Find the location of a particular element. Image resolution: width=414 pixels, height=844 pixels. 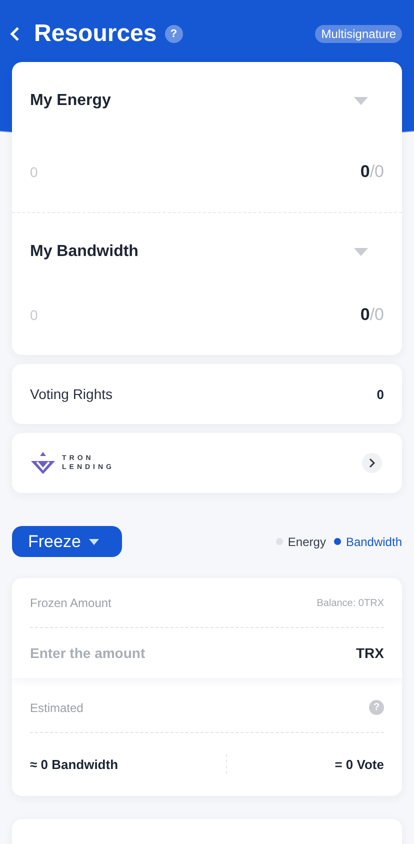

page-title: Resources is located at coordinates (95, 34).